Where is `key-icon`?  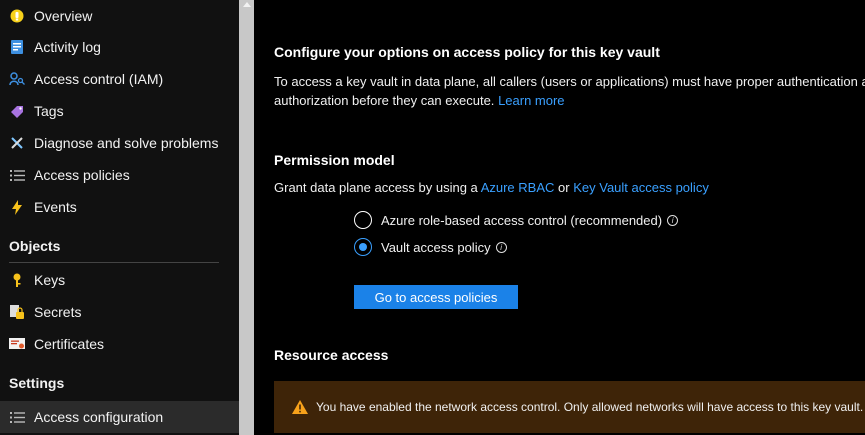 key-icon is located at coordinates (17, 280).